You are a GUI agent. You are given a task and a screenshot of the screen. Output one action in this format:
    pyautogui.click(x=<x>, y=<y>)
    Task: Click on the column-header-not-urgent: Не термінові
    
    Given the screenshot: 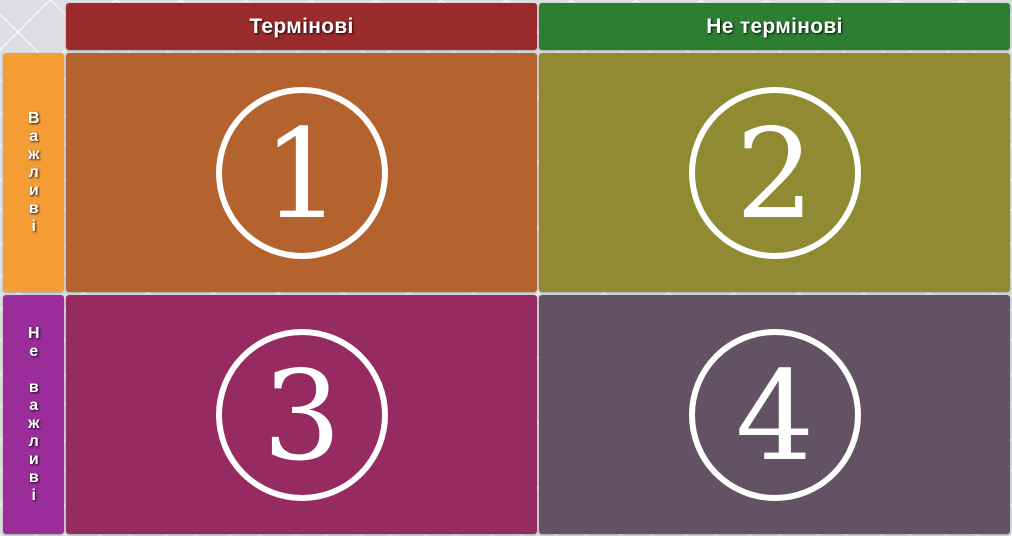 What is the action you would take?
    pyautogui.click(x=774, y=26)
    